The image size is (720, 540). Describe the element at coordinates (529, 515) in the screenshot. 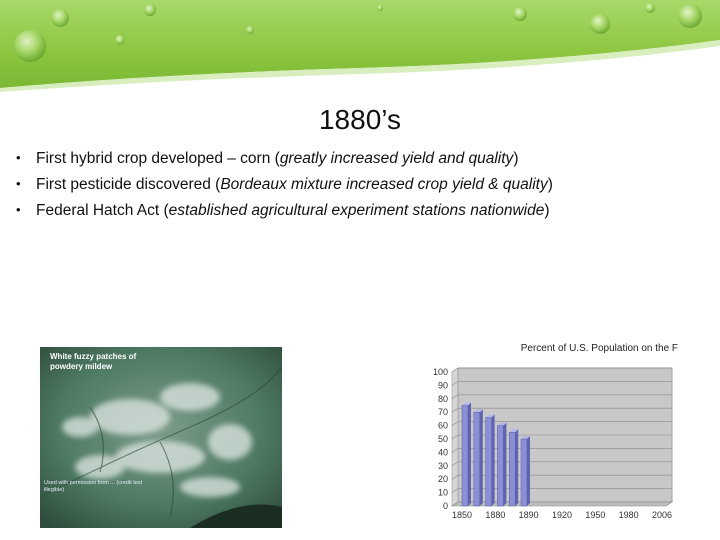

I see `x-tick-label: 1890` at that location.